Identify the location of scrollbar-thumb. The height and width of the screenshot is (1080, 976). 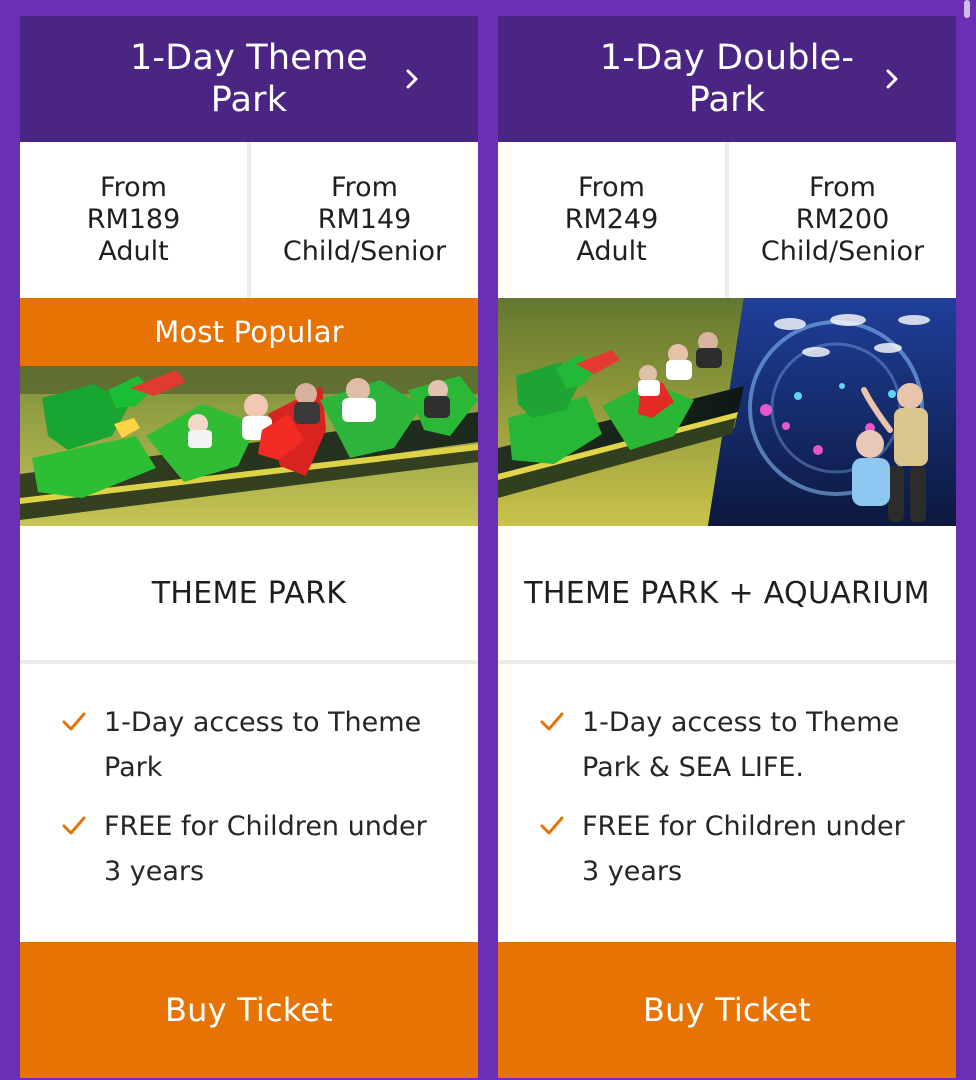
(967, 9).